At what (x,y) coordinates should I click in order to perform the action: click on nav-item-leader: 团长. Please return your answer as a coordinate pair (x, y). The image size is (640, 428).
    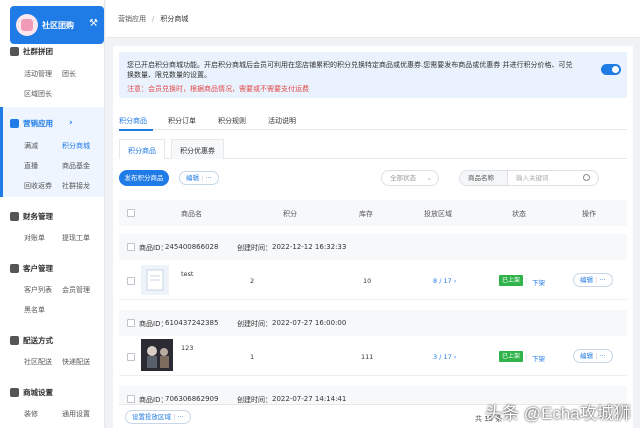
    Looking at the image, I should click on (69, 74).